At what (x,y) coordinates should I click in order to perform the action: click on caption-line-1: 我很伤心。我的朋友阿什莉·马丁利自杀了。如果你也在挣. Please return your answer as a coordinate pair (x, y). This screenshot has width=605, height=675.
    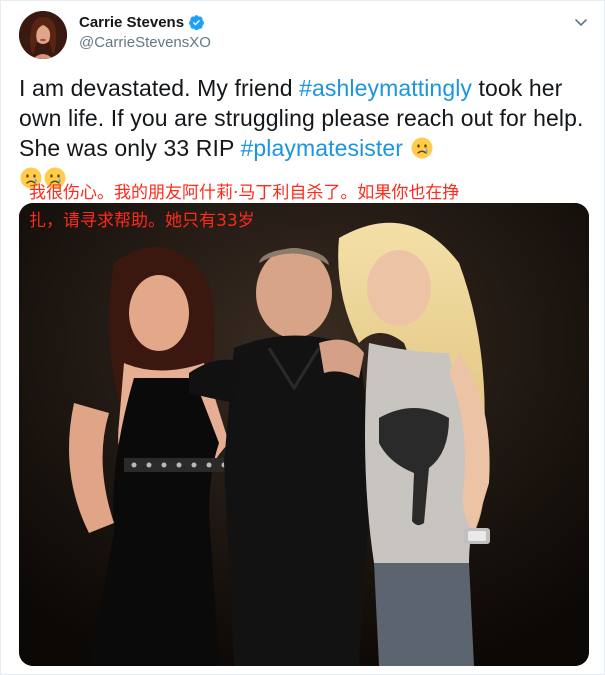
    Looking at the image, I should click on (244, 193).